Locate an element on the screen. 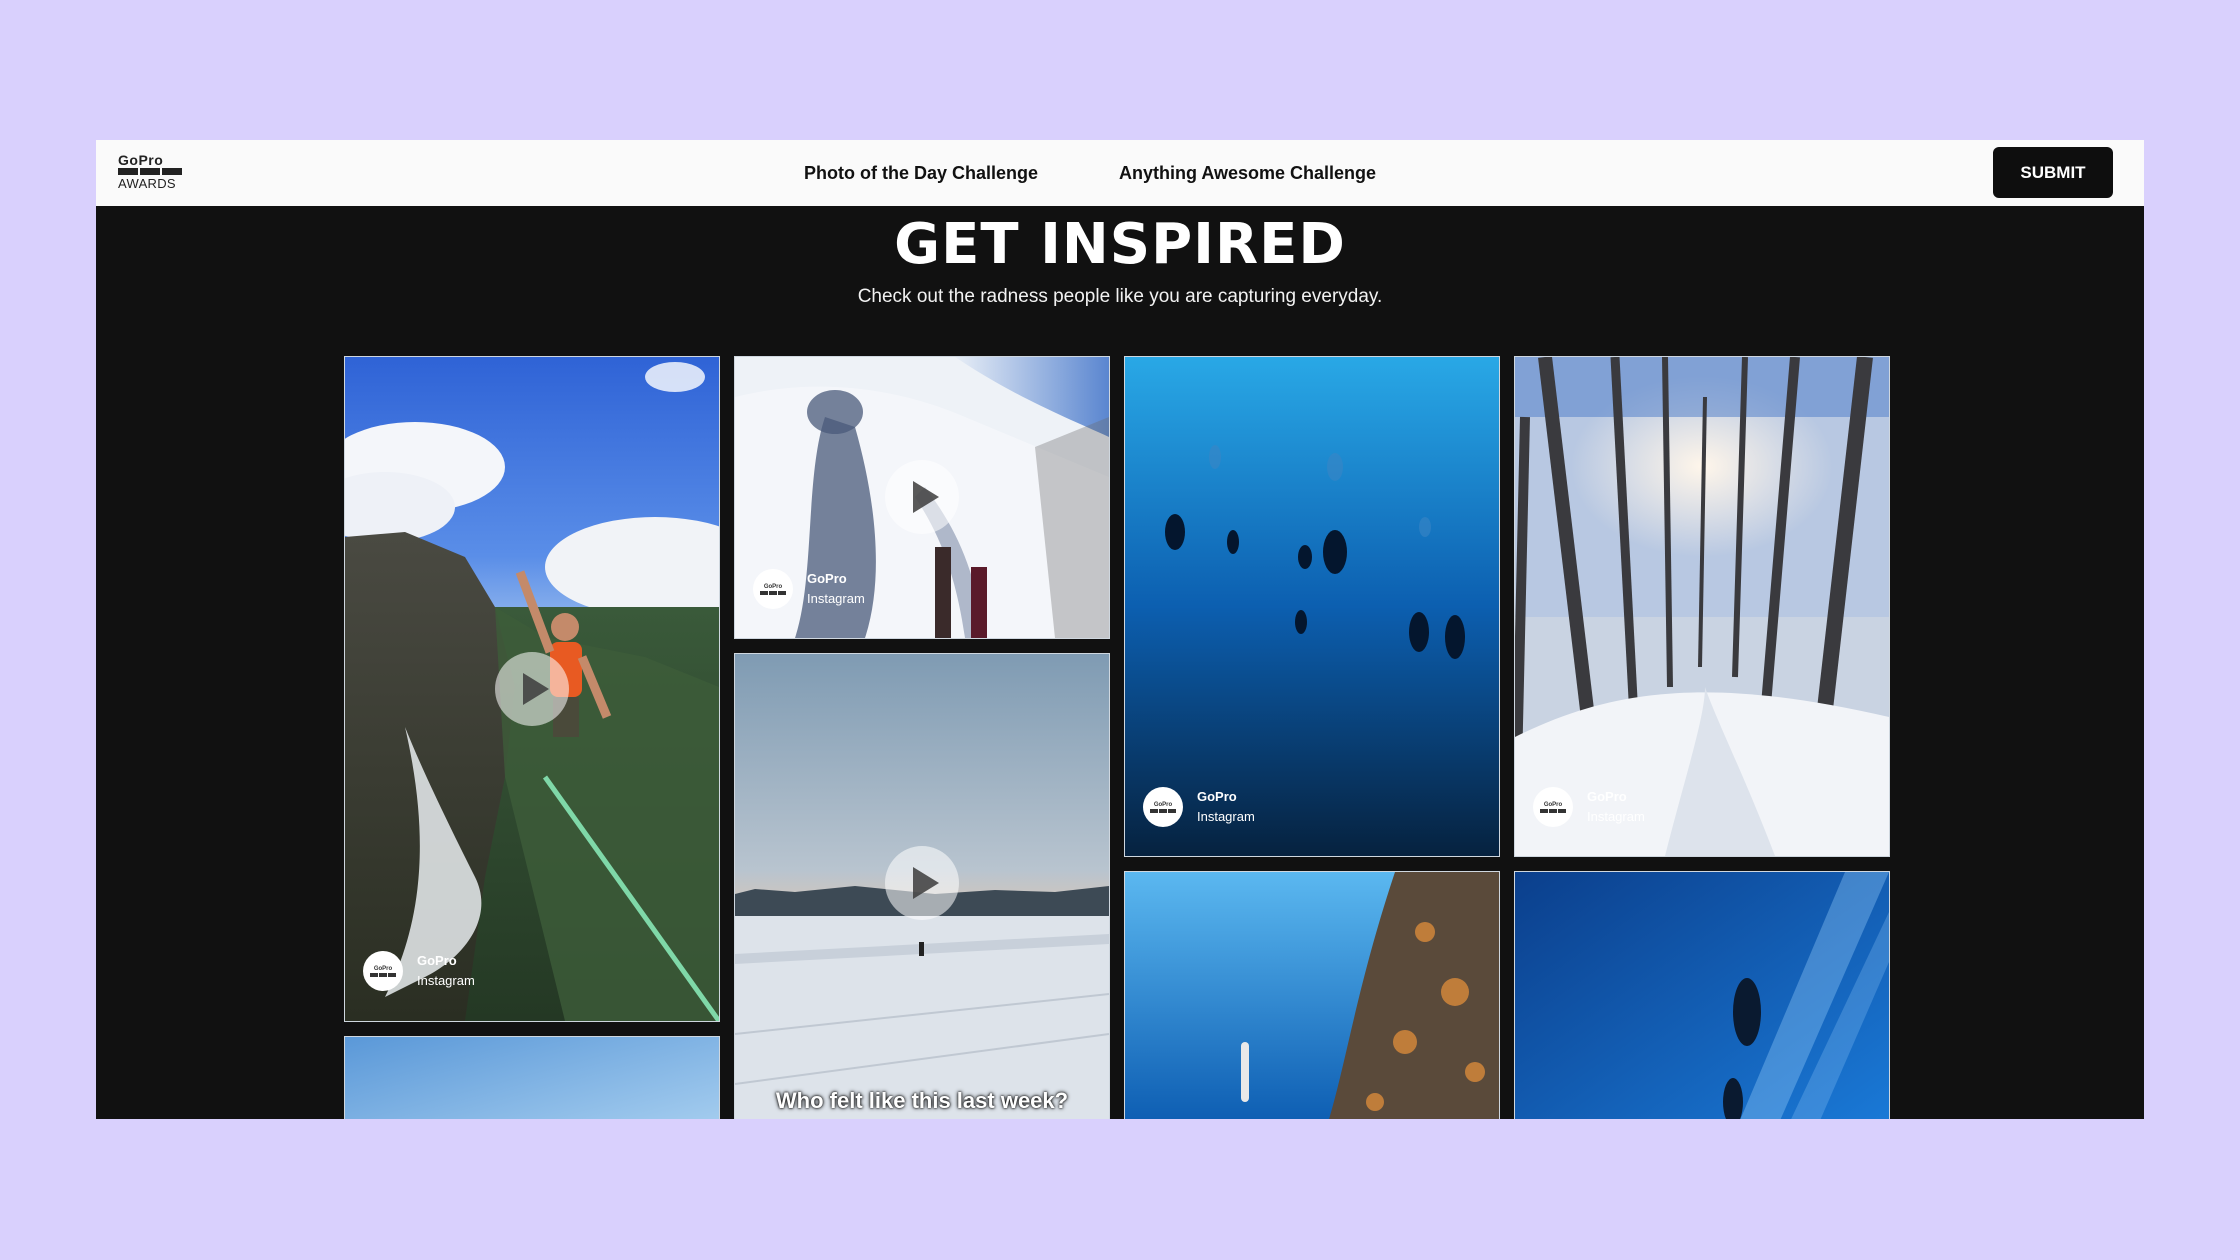 The height and width of the screenshot is (1260, 2240). gallery-tile-frozen-lake: Who felt like this last week? is located at coordinates (922, 886).